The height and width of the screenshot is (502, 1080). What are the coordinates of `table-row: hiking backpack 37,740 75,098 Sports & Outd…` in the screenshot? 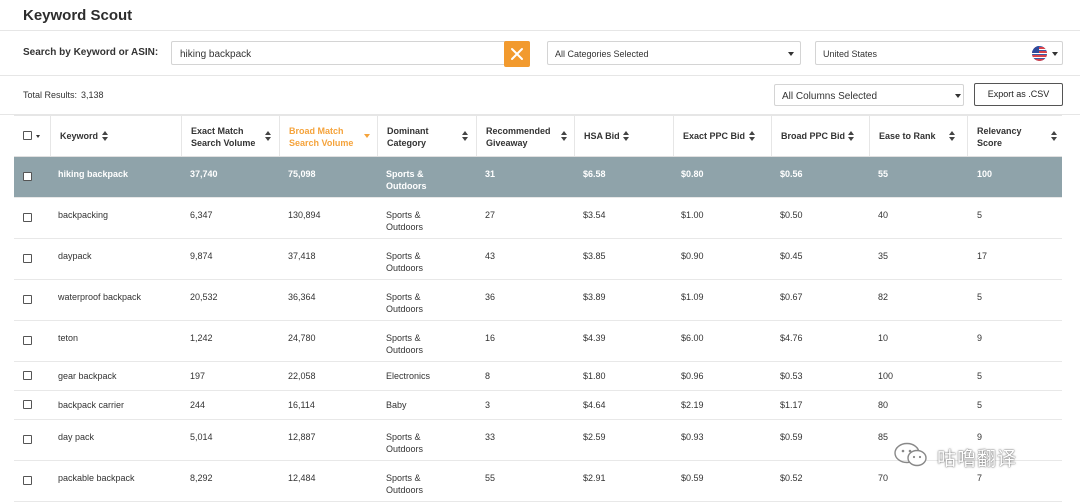 It's located at (538, 177).